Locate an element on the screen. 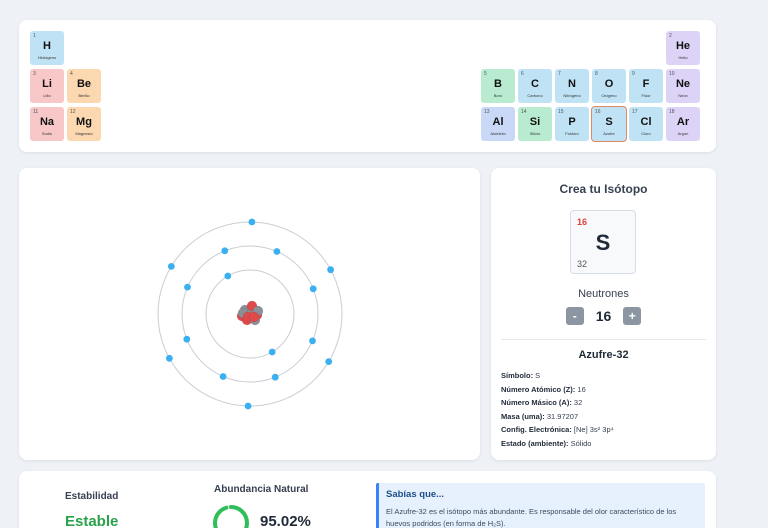 The width and height of the screenshot is (768, 528). element-name: Sodio is located at coordinates (47, 133).